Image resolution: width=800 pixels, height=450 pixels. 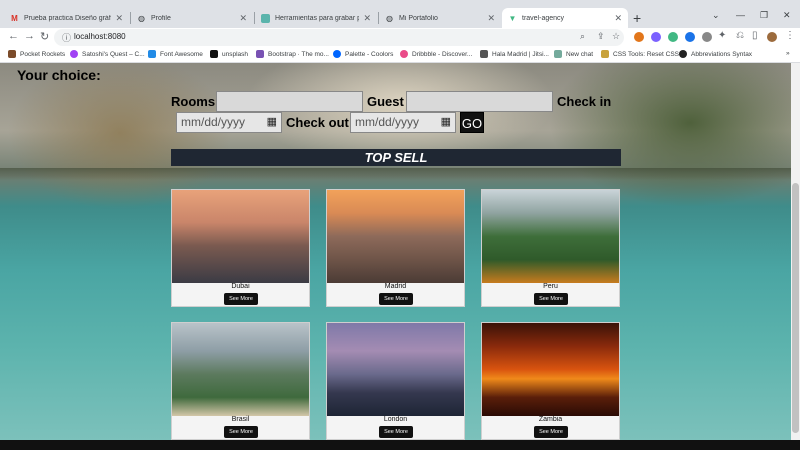 What do you see at coordinates (66, 18) in the screenshot?
I see `tab-gmail: M Prueba practica Diseño gráfico y ✕` at bounding box center [66, 18].